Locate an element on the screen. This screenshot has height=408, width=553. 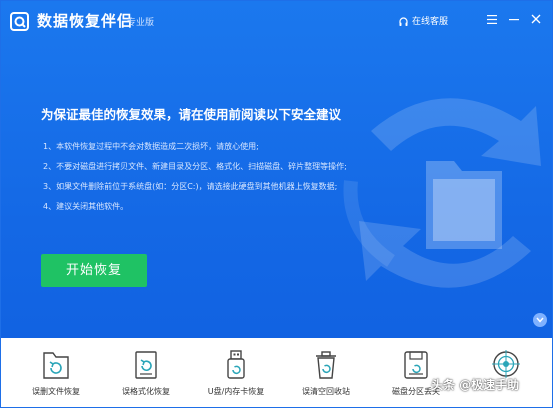
safety-advice-heading: 为保证最佳的恢复效果，请在使用前阅读以下安全建议 is located at coordinates (191, 114).